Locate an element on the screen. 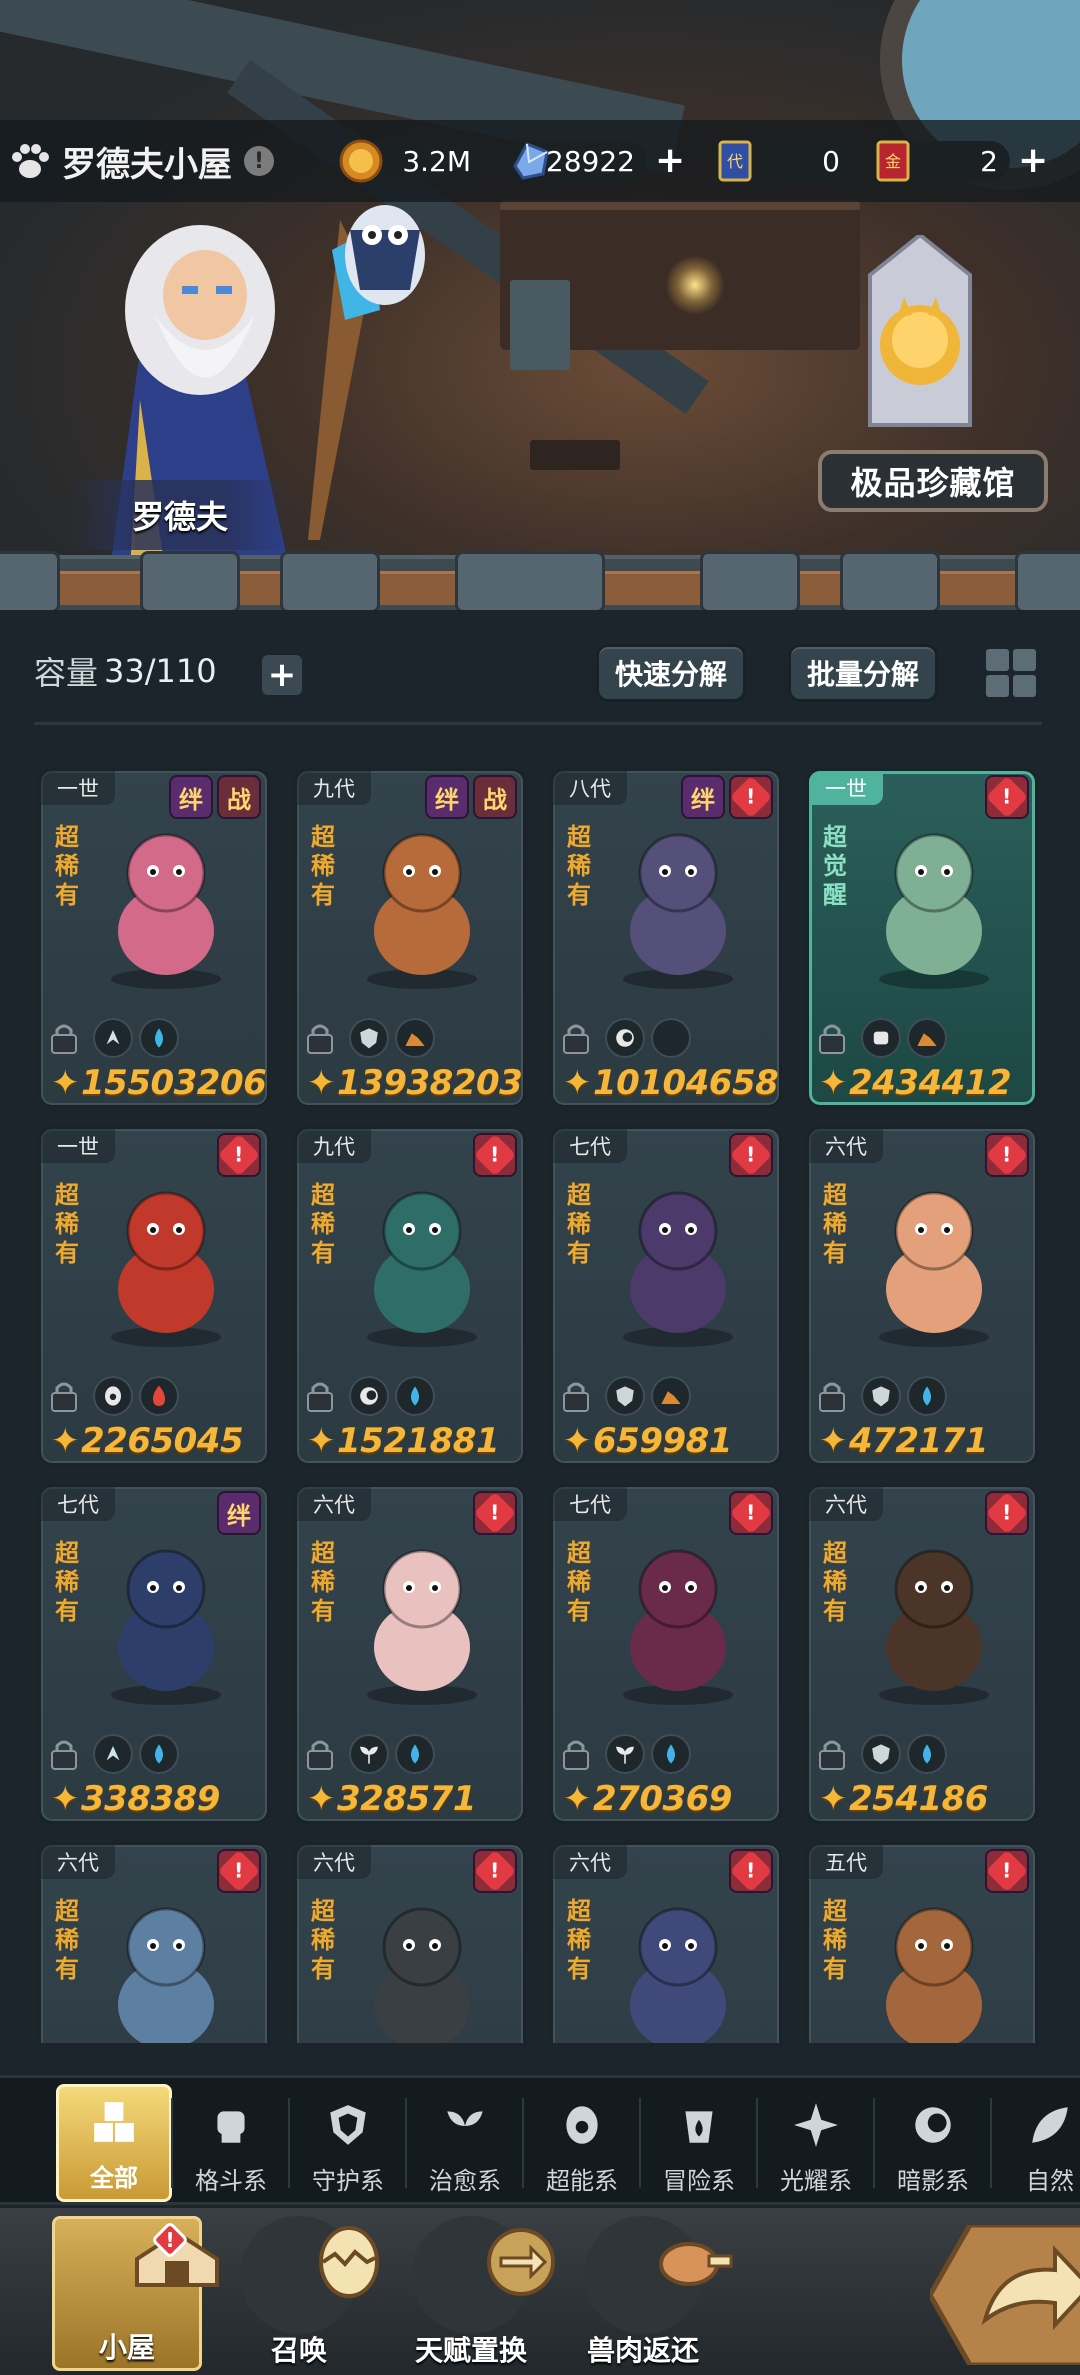  info-button: ! is located at coordinates (259, 161).